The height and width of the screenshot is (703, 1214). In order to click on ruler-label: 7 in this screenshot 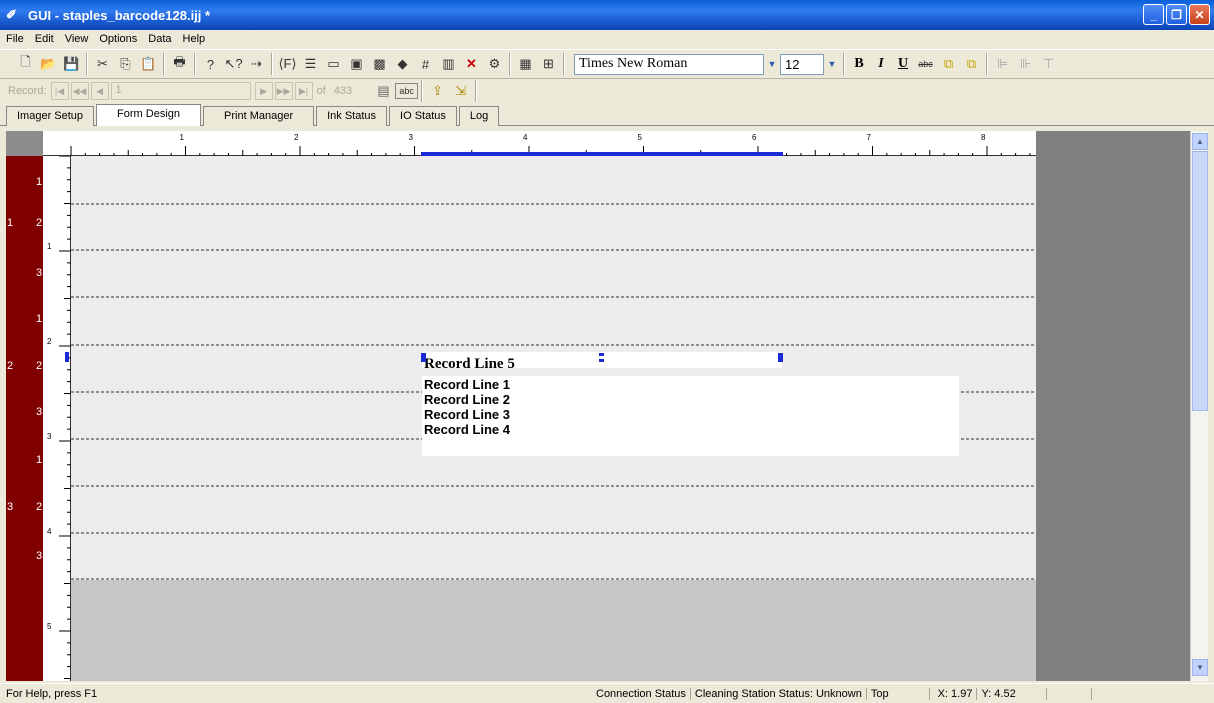, I will do `click(869, 137)`.